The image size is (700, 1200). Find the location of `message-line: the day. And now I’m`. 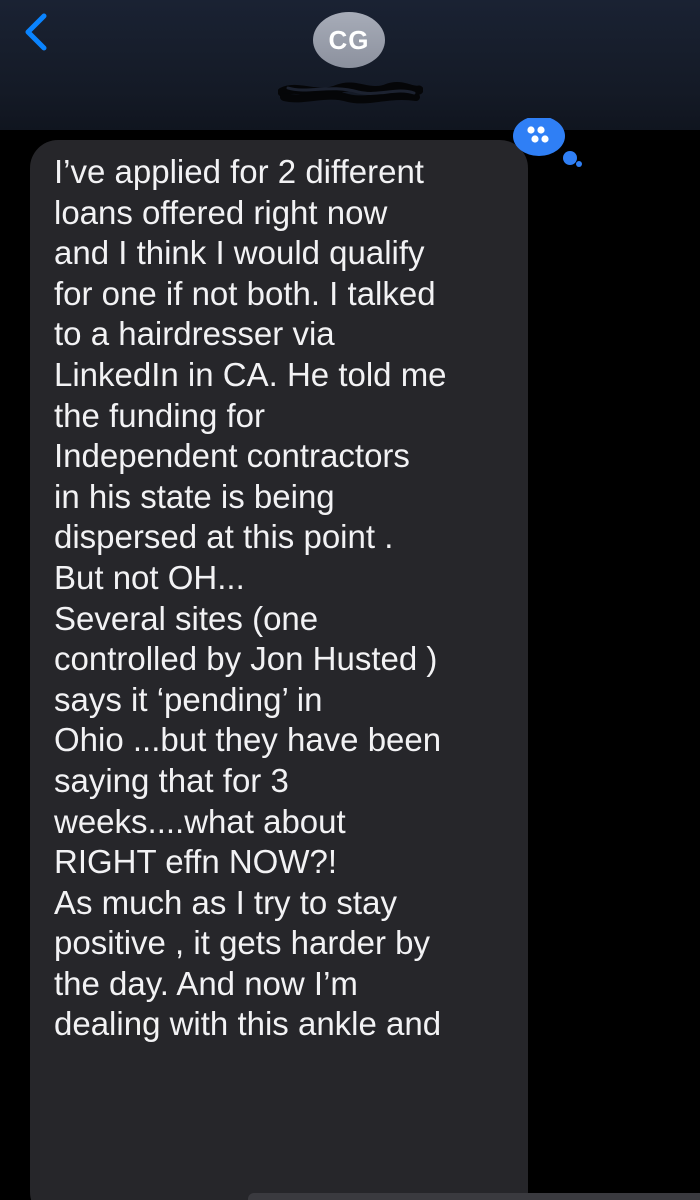

message-line: the day. And now I’m is located at coordinates (206, 983).